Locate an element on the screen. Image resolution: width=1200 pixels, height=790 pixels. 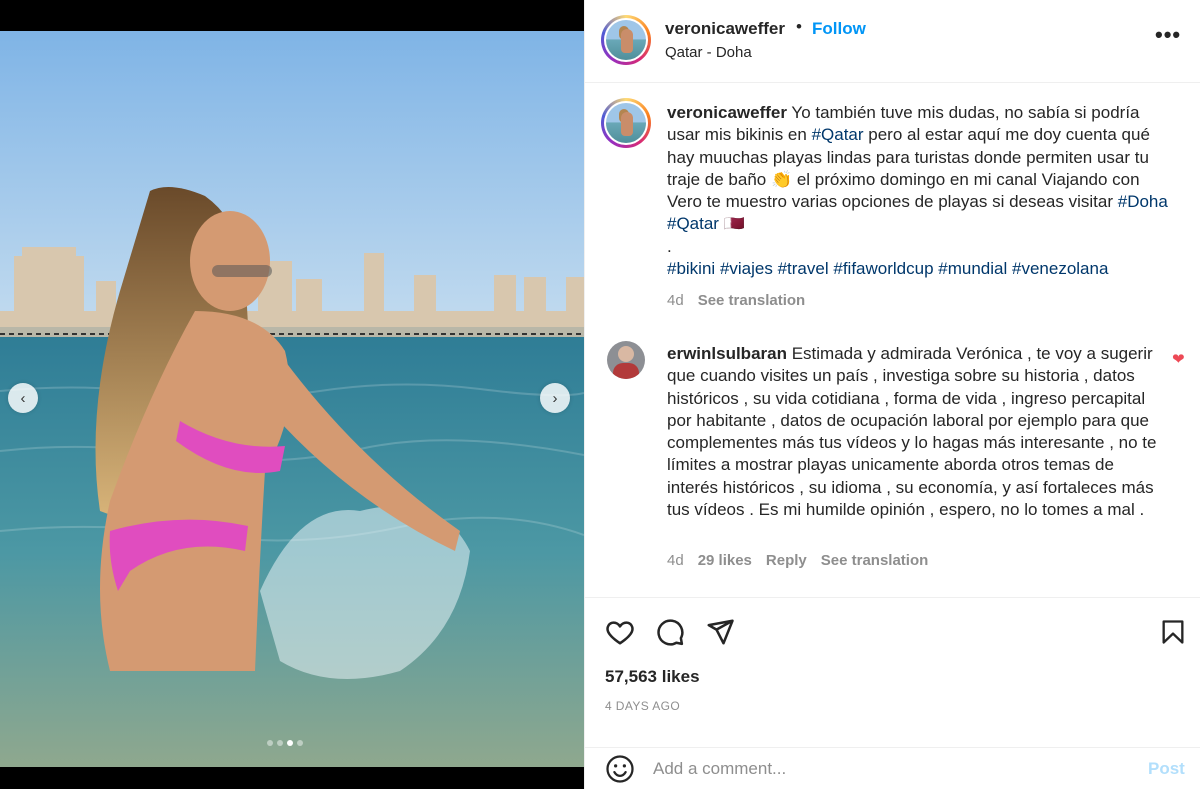
commenter-username: erwinlsulbaran is located at coordinates (727, 353).